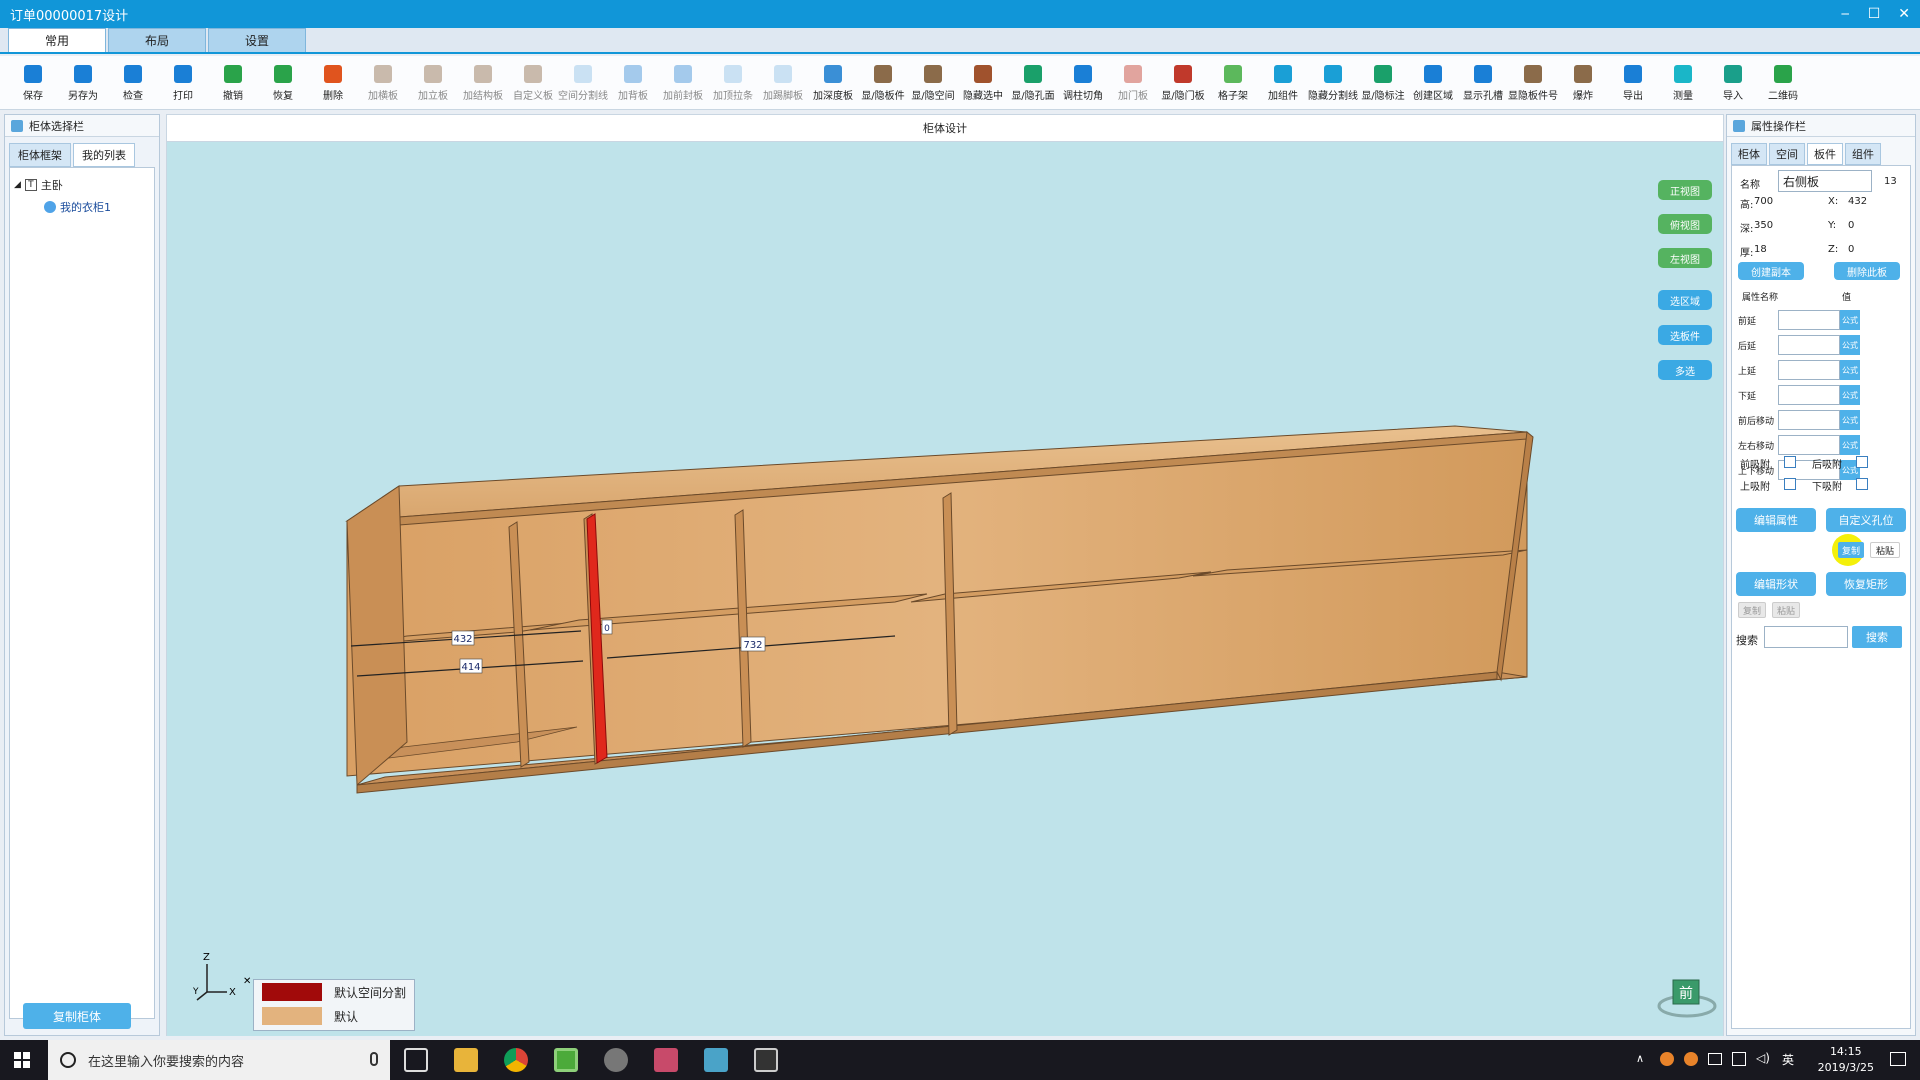 This screenshot has height=1080, width=1920. I want to click on toolbar-button: 显示孔槽, so click(1483, 83).